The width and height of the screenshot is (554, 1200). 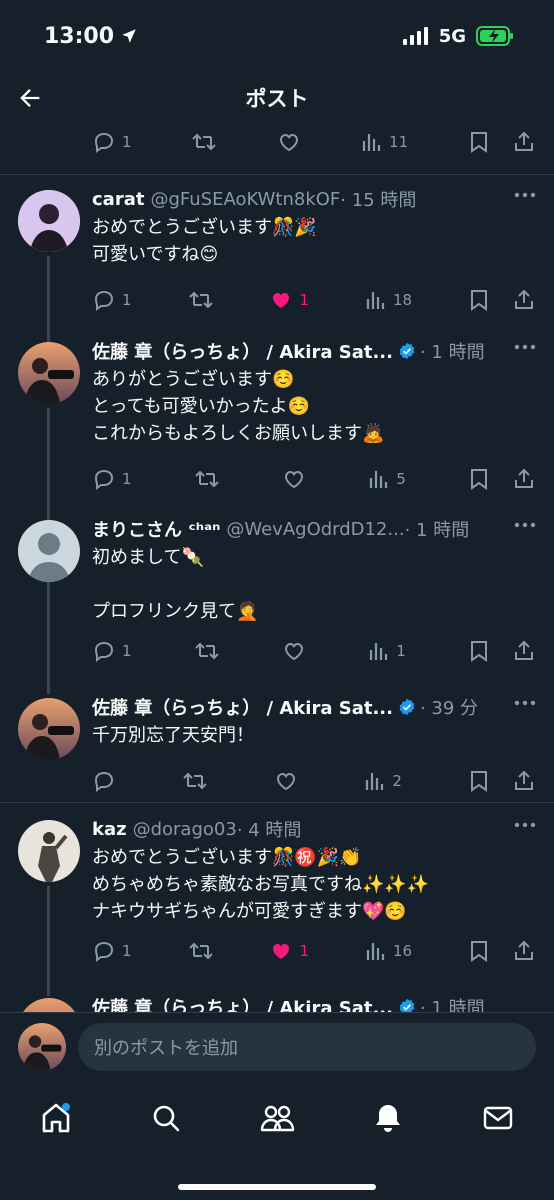 What do you see at coordinates (449, 708) in the screenshot?
I see `post-time: · 39 分` at bounding box center [449, 708].